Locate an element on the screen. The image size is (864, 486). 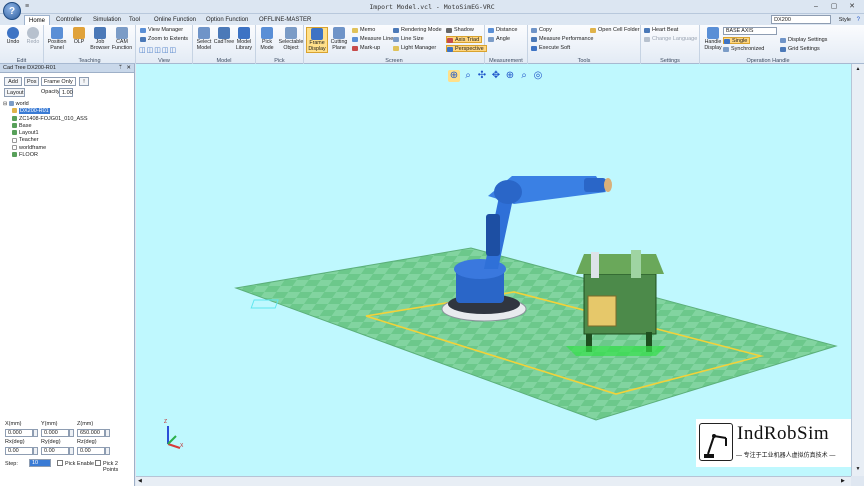
undo-button: Undo is located at coordinates (13, 36).